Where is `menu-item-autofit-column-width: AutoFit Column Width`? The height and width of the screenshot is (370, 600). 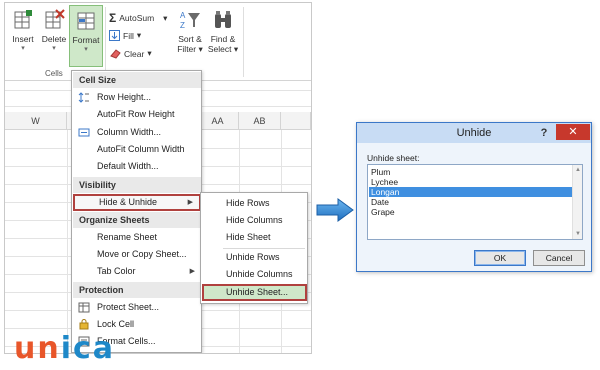 menu-item-autofit-column-width: AutoFit Column Width is located at coordinates (137, 149).